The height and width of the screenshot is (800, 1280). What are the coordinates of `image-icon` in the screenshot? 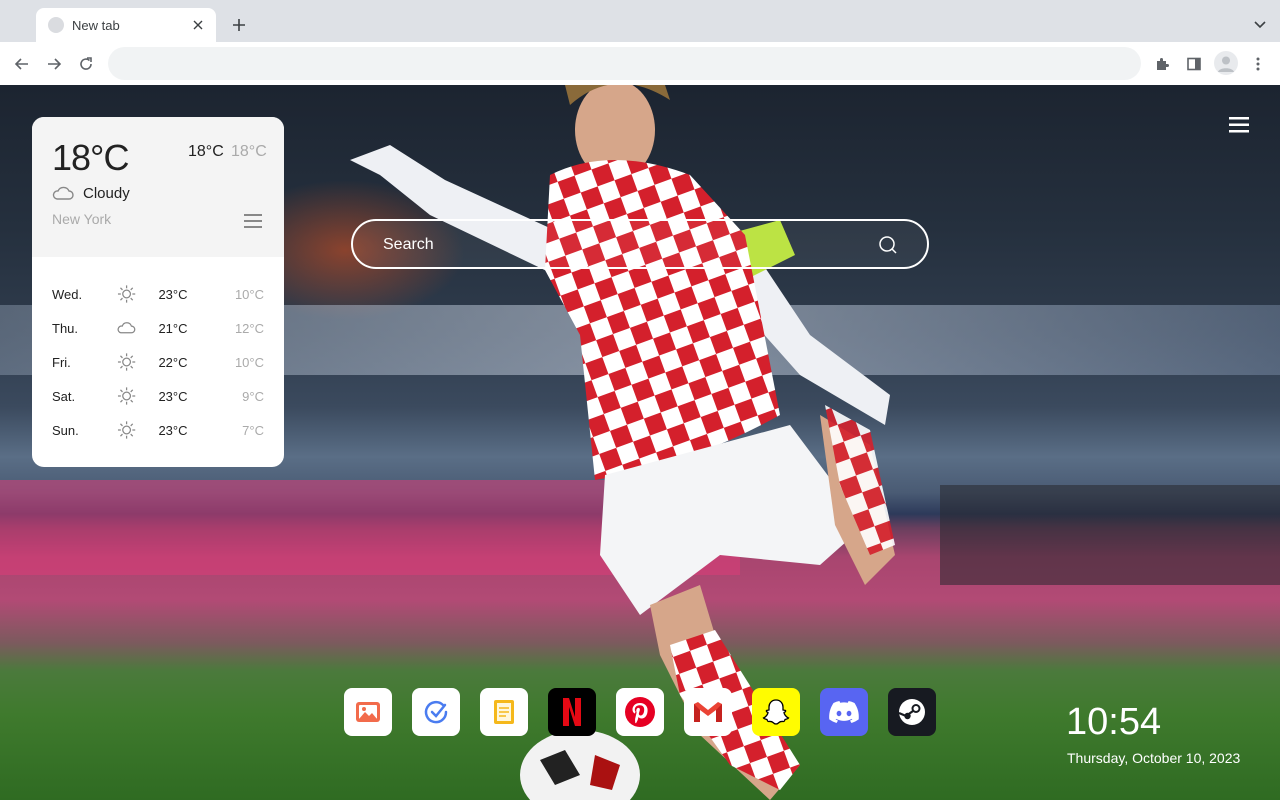 It's located at (368, 712).